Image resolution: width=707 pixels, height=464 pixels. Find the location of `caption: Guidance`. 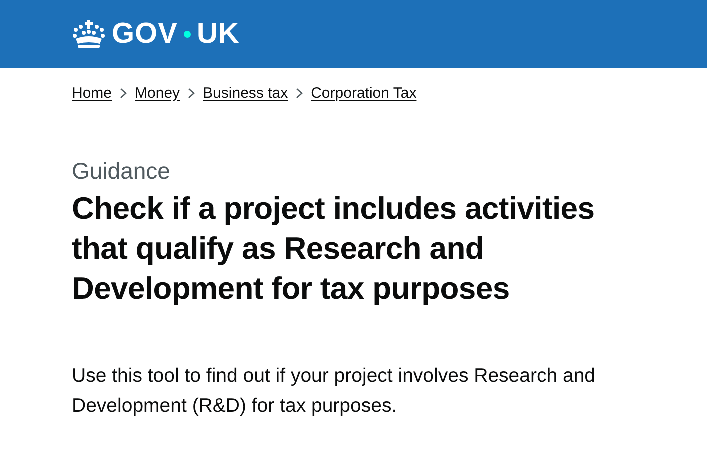

caption: Guidance is located at coordinates (122, 171).